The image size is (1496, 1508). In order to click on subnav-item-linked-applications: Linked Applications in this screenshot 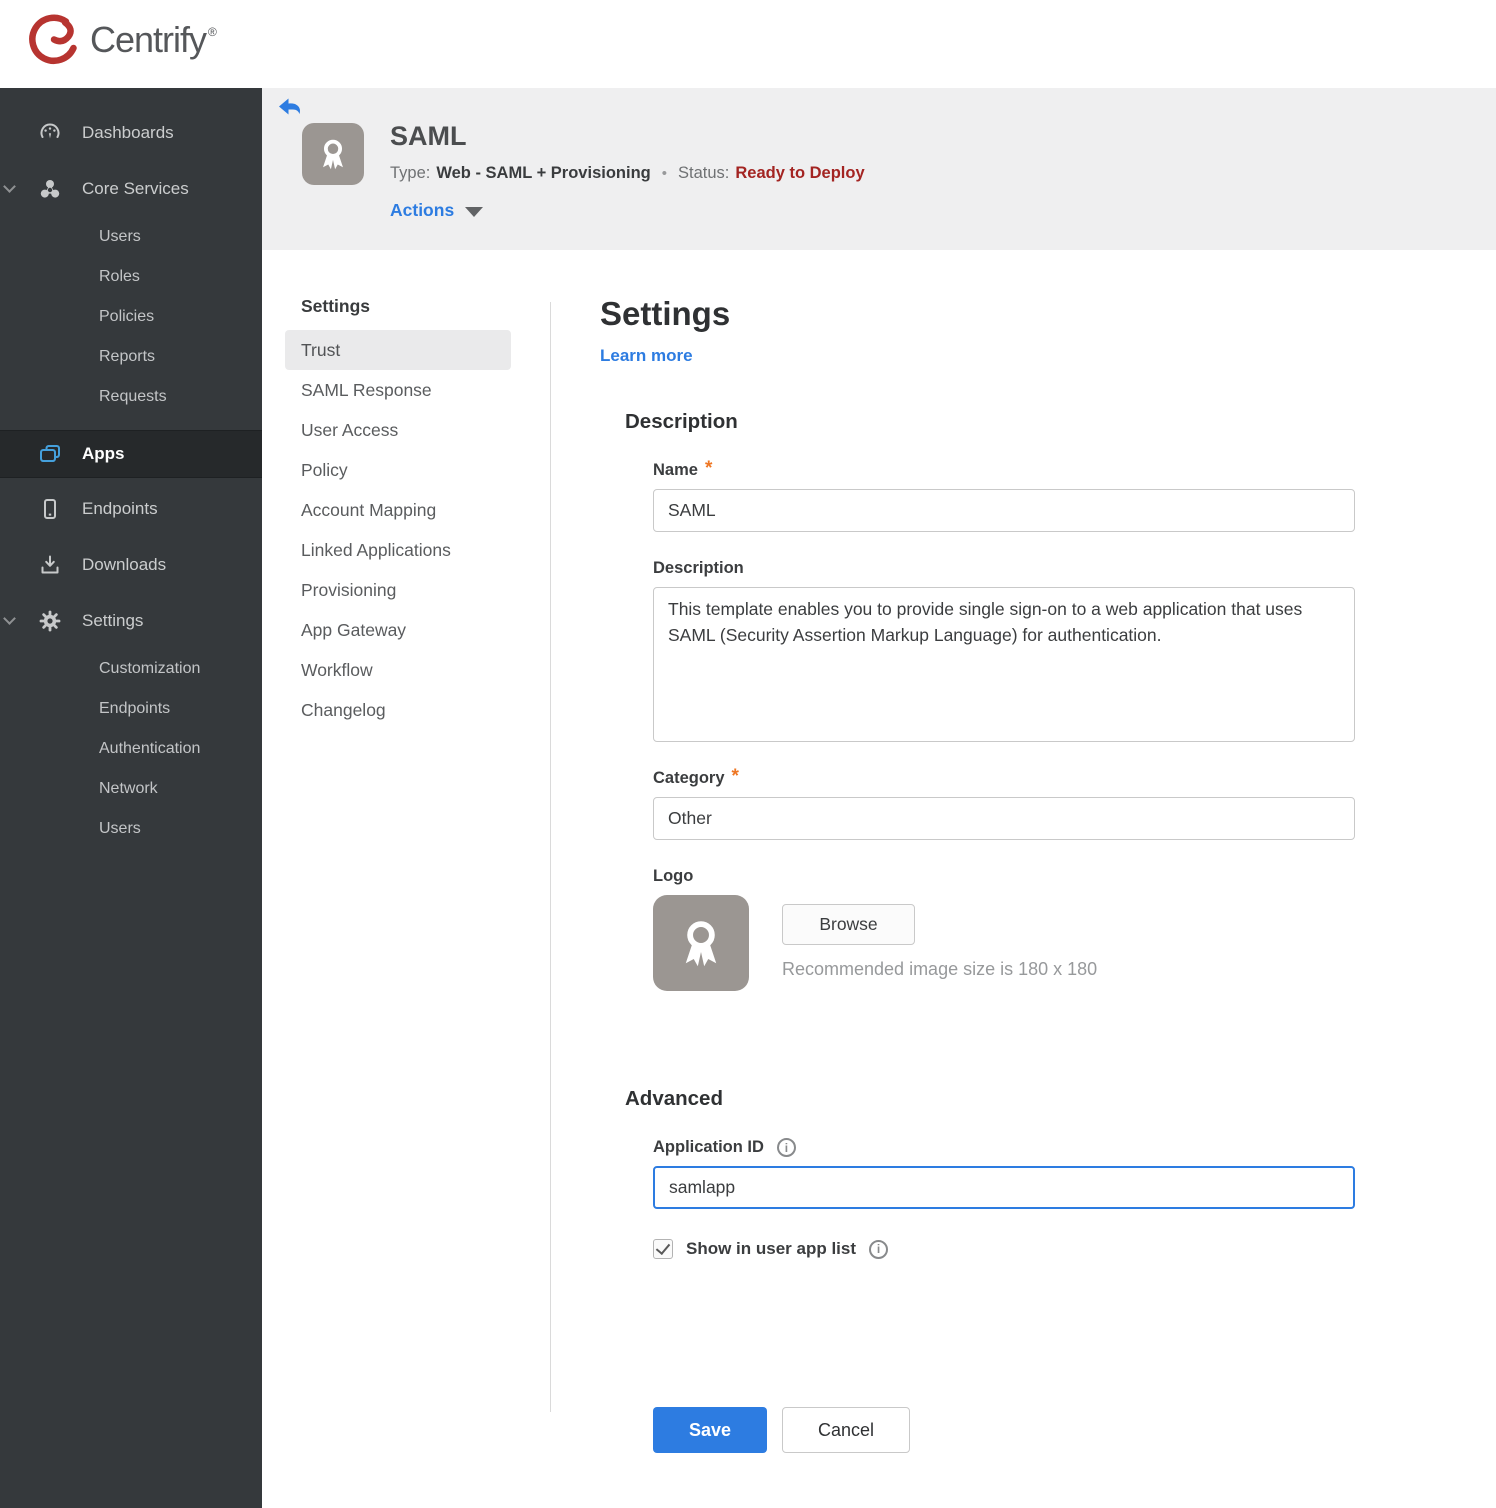, I will do `click(398, 550)`.